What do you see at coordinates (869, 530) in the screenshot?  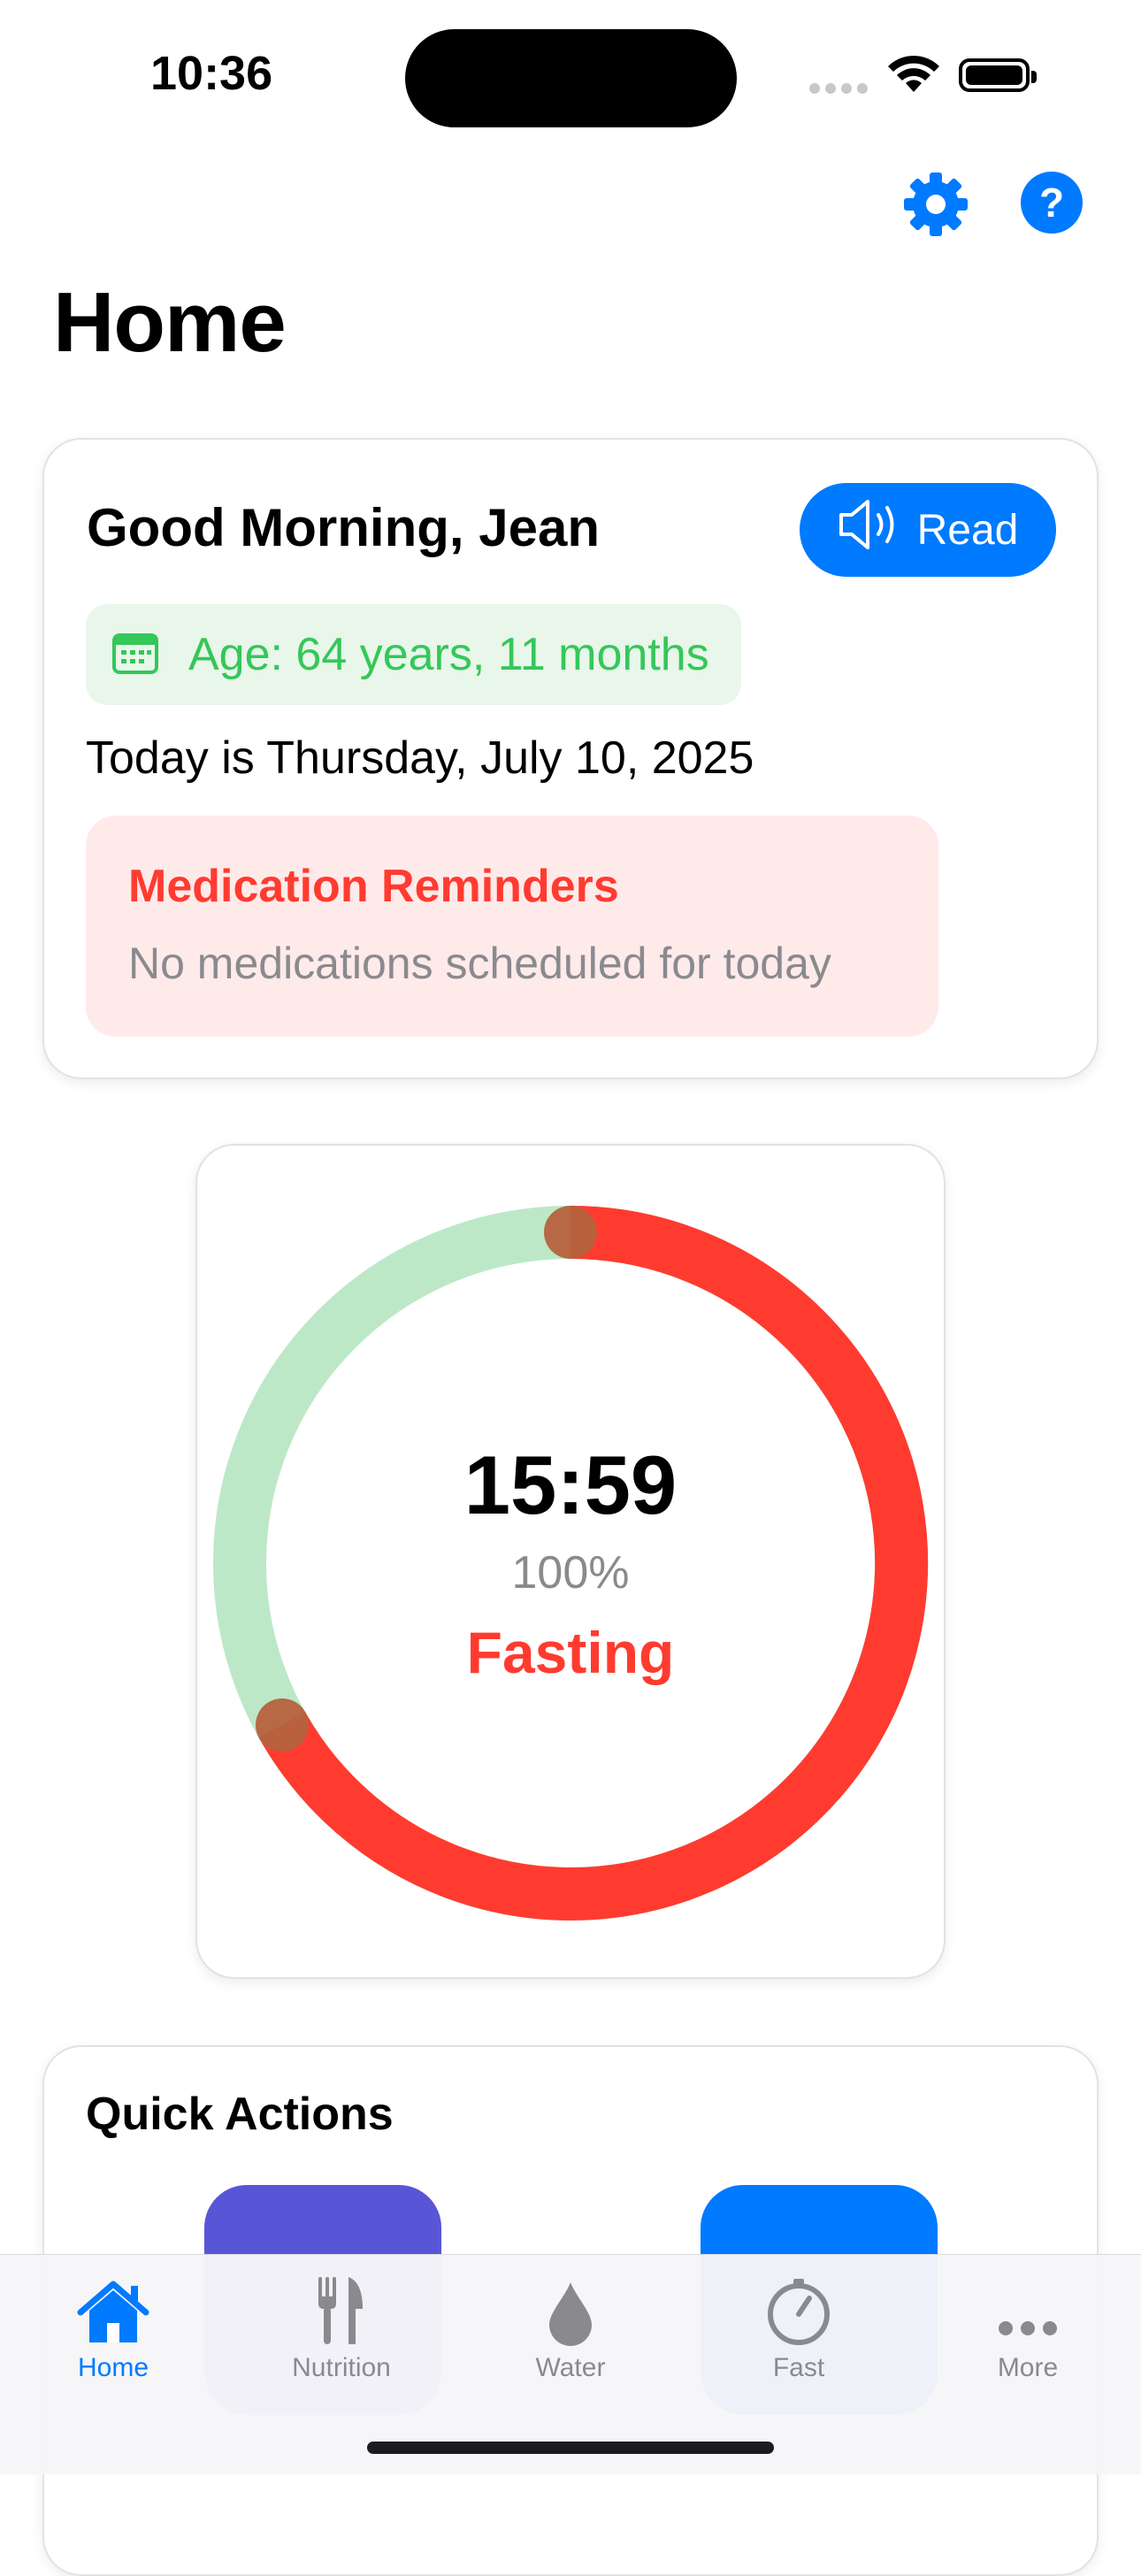 I see `speaker-icon` at bounding box center [869, 530].